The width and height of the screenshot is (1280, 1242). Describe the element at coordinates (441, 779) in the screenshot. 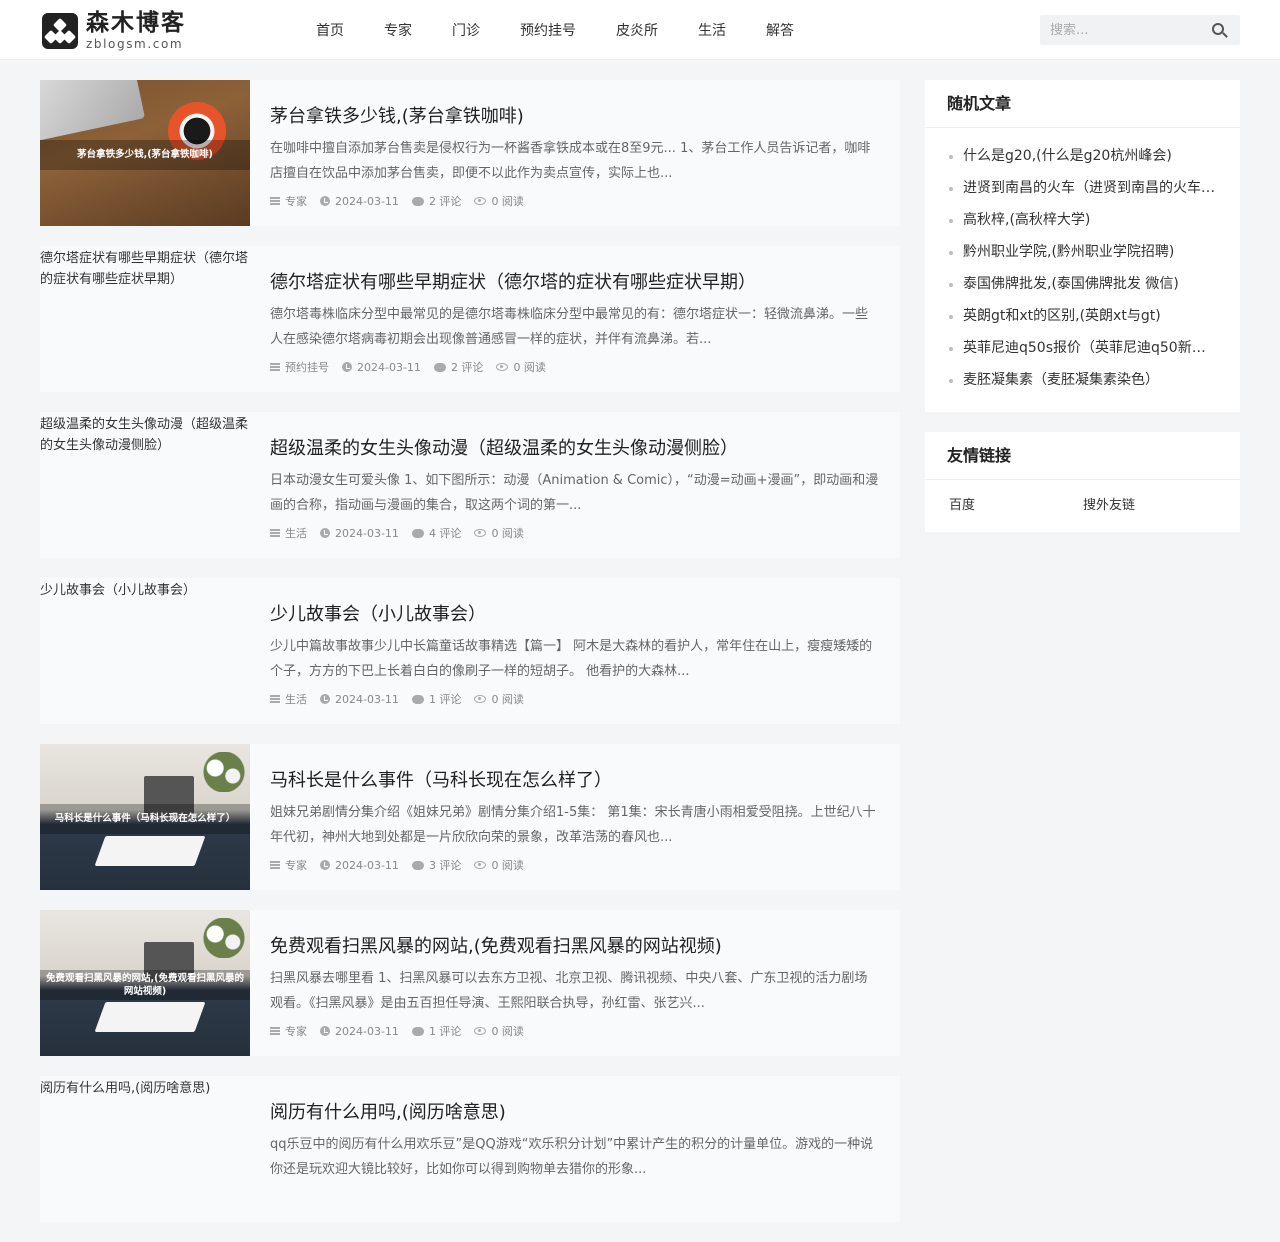

I see `post-title: 马科长是什么事件（马科长现在怎么样了）` at that location.